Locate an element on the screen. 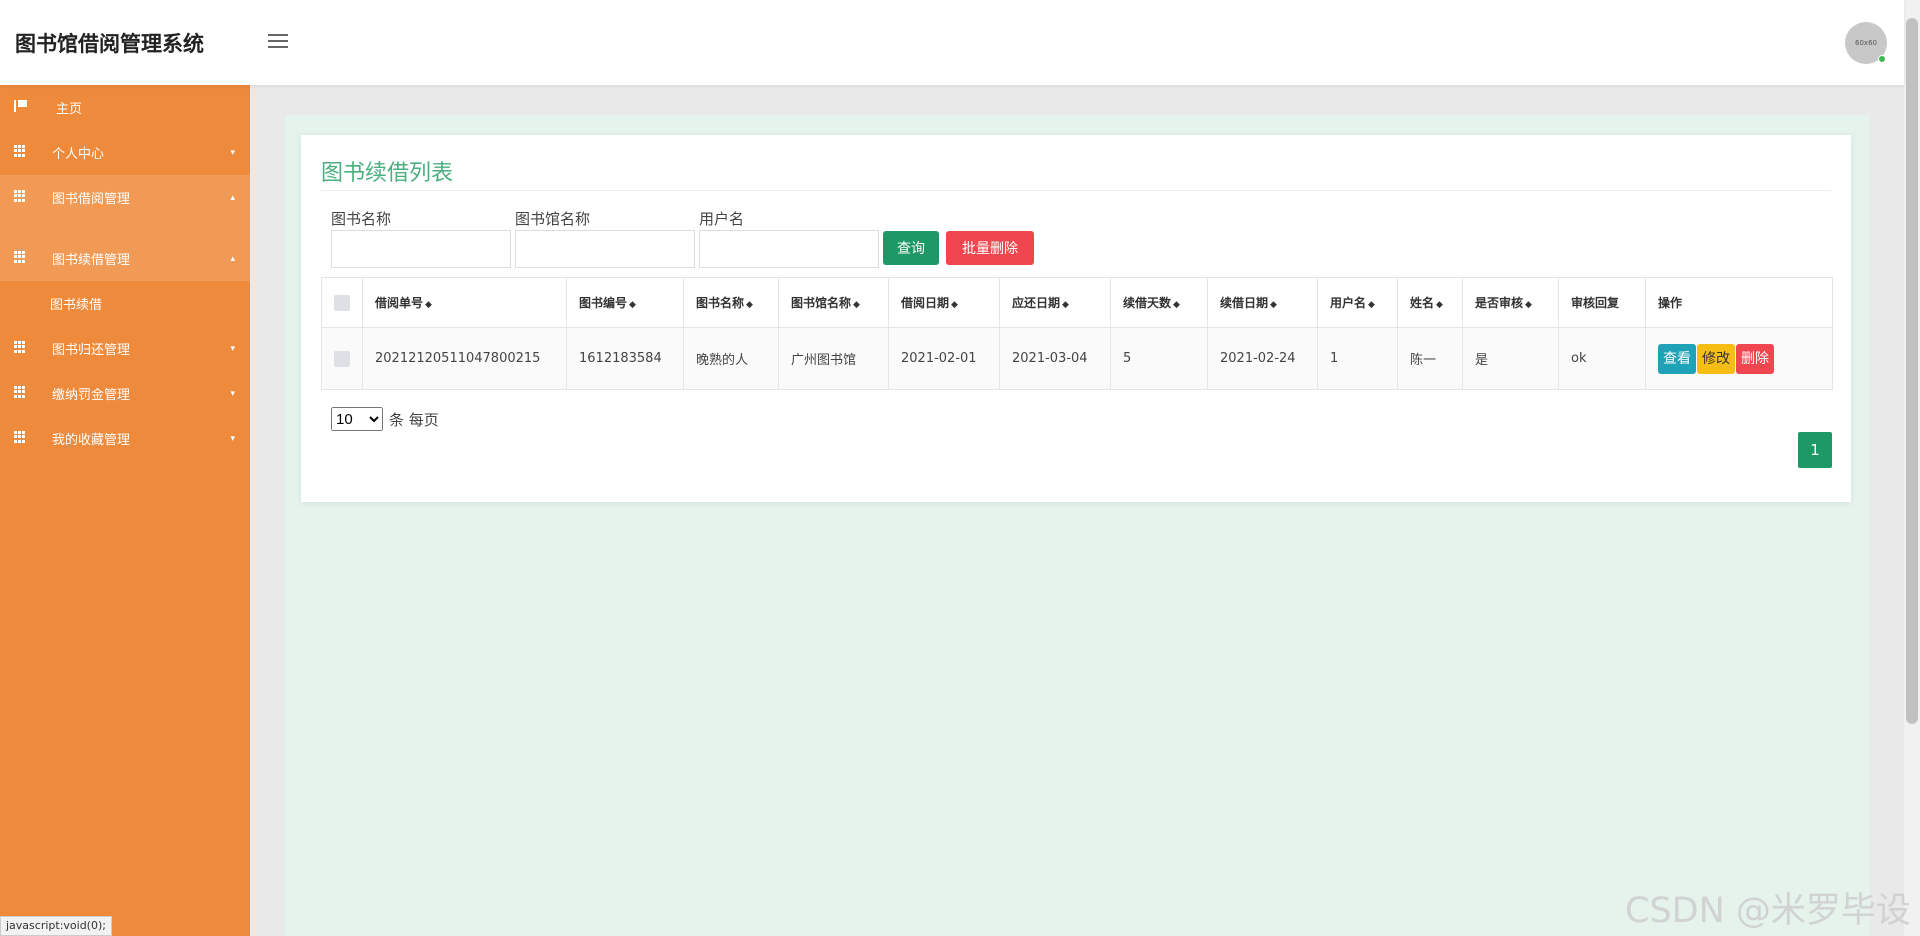 This screenshot has width=1920, height=936. page-title: 图书续借列表 is located at coordinates (387, 173).